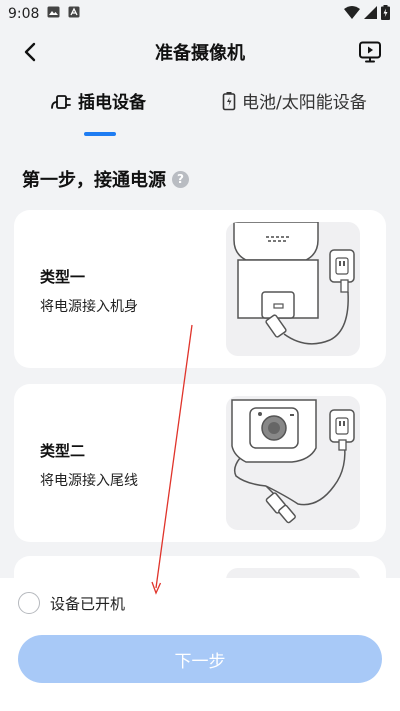 This screenshot has width=400, height=711. Describe the element at coordinates (100, 134) in the screenshot. I see `active-tab-indicator` at that location.